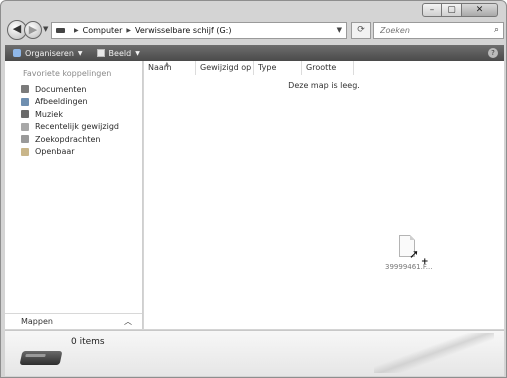 The image size is (507, 378). I want to click on nav-item-documents: Documenten, so click(70, 89).